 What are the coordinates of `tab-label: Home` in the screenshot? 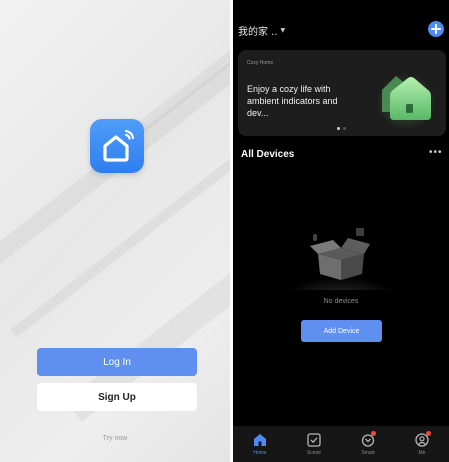 It's located at (260, 453).